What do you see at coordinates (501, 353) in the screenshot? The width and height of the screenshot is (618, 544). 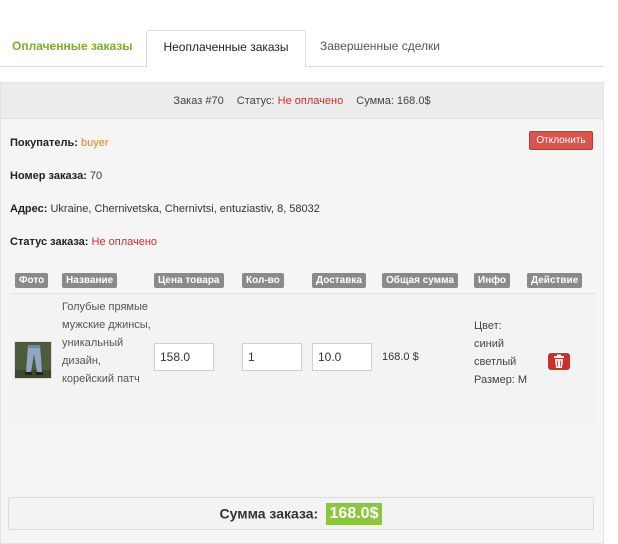 I see `product-info: Цвет: синий светлый Размер: M` at bounding box center [501, 353].